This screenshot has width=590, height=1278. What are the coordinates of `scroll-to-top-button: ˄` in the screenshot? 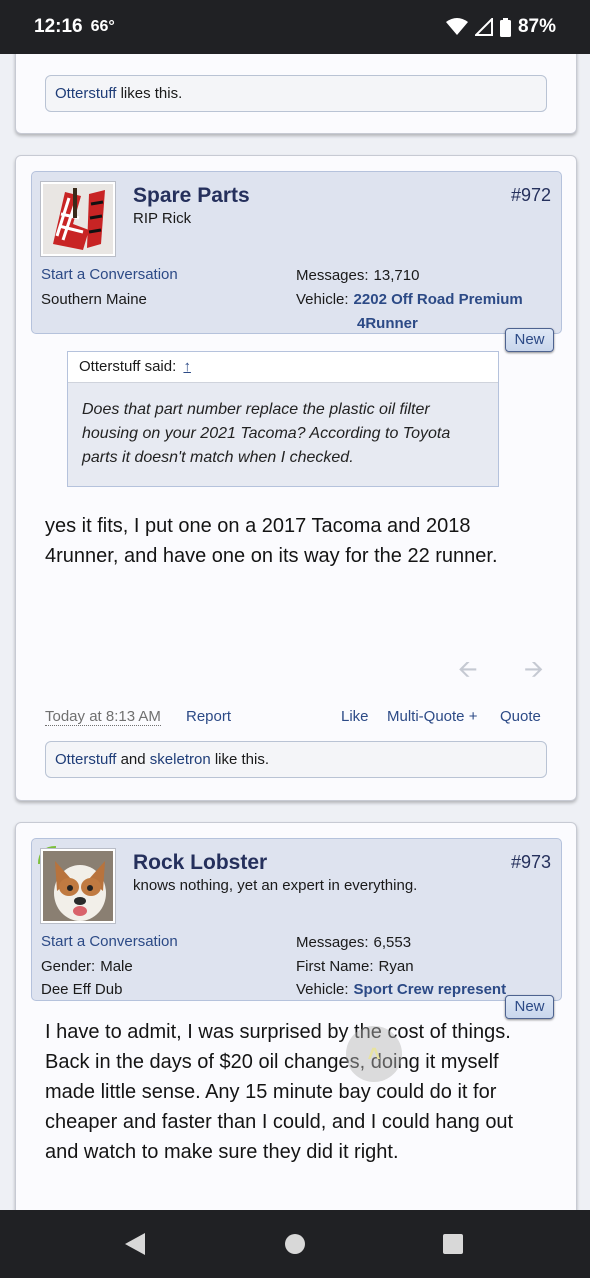 It's located at (374, 1054).